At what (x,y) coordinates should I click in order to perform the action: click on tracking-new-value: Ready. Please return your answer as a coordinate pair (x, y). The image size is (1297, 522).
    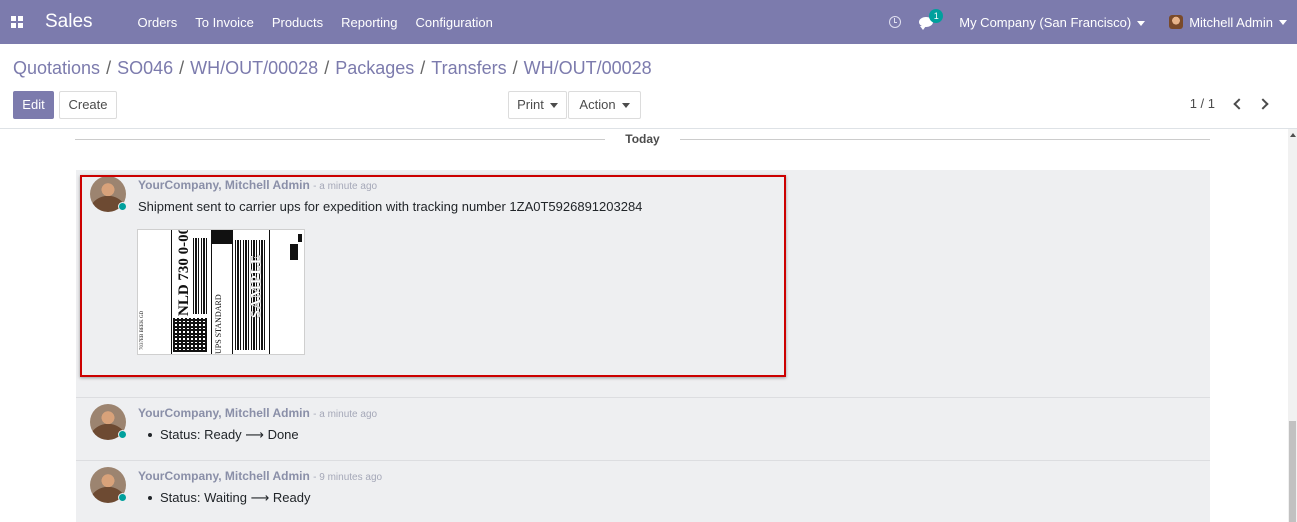
    Looking at the image, I should click on (291, 497).